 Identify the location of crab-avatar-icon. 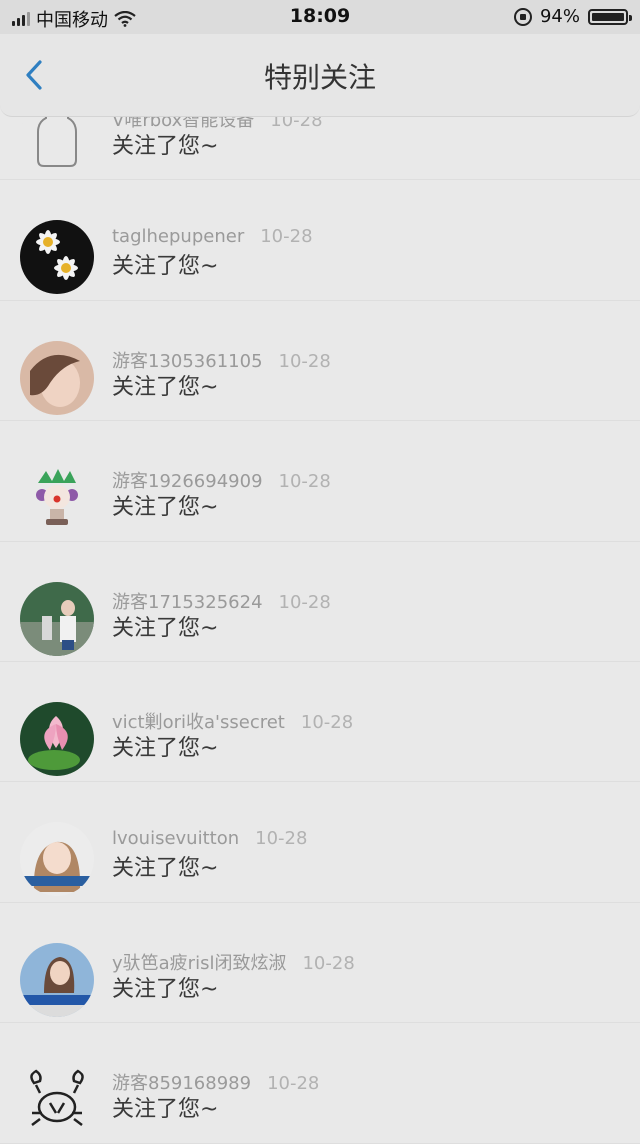
(57, 1100).